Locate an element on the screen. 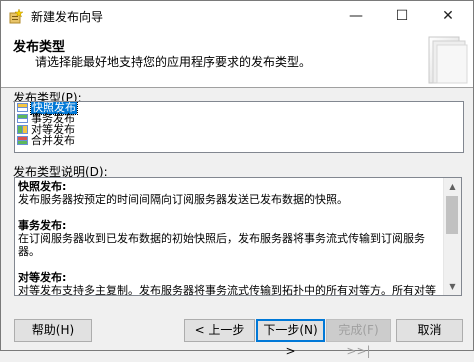 The image size is (474, 362). title-bar: 新建发布向导 — ☐ ✕ is located at coordinates (237, 16).